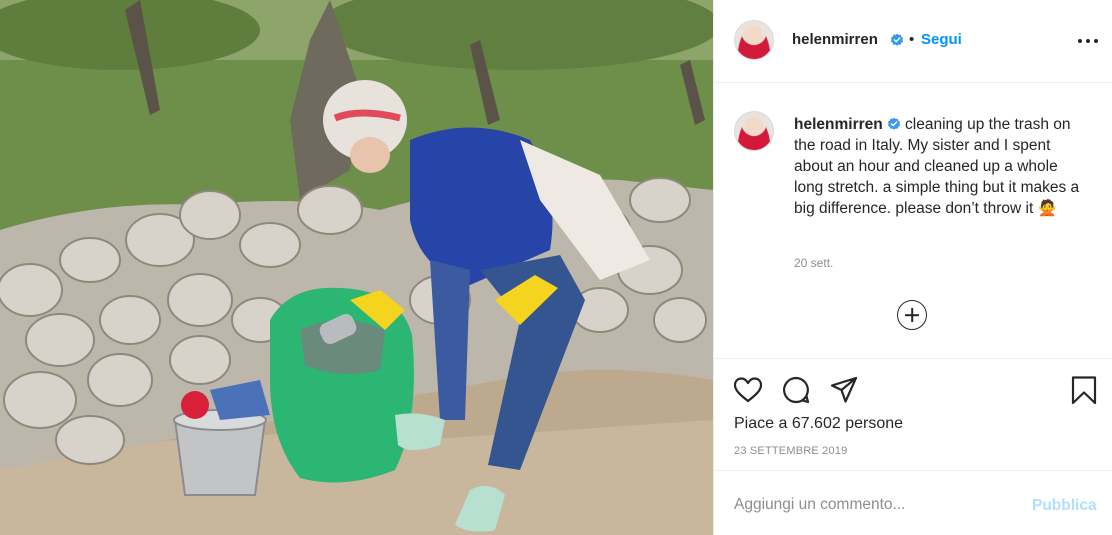 This screenshot has width=1112, height=535. I want to click on post-header: helenmirren • Segui, so click(913, 41).